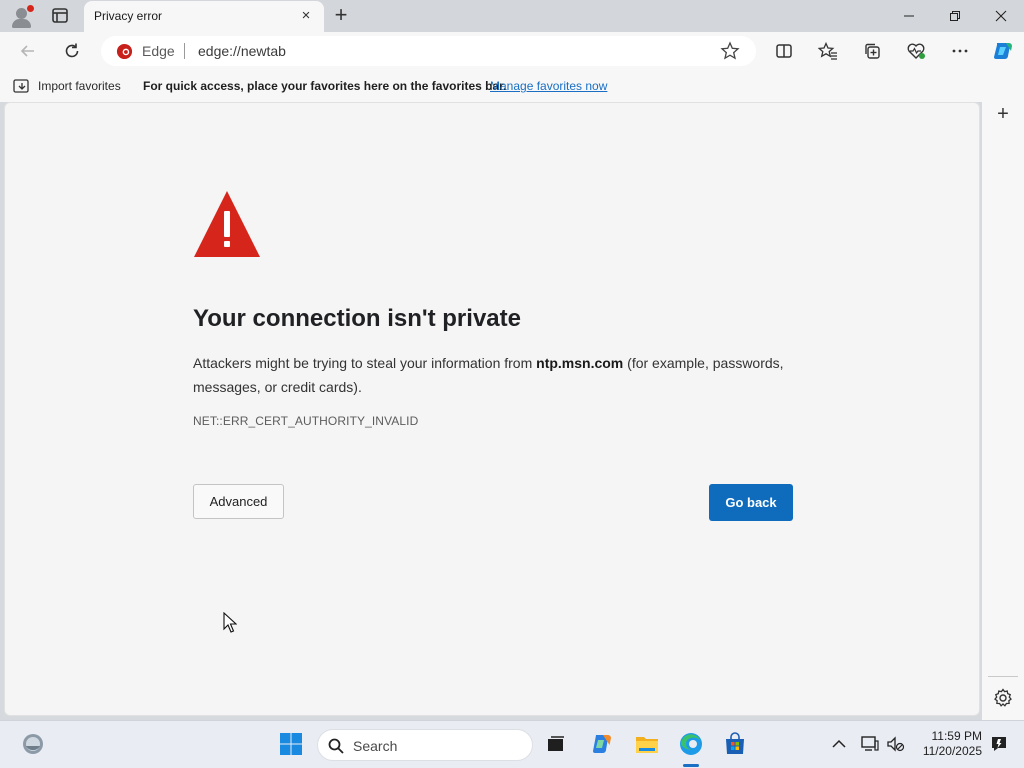 The height and width of the screenshot is (768, 1024). I want to click on chevron-up-icon, so click(839, 744).